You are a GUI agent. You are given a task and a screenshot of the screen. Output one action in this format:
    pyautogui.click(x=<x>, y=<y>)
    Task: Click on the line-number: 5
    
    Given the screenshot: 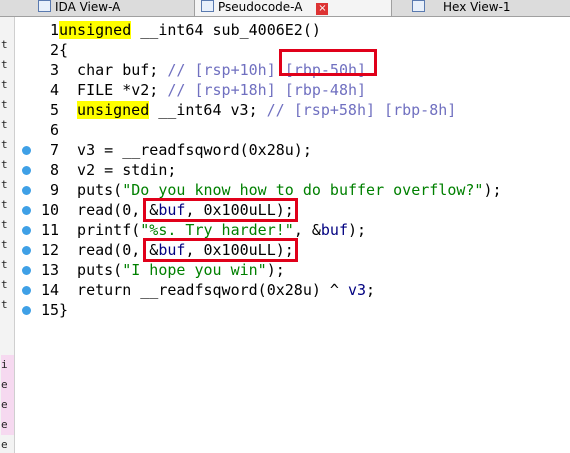 What is the action you would take?
    pyautogui.click(x=54, y=110)
    